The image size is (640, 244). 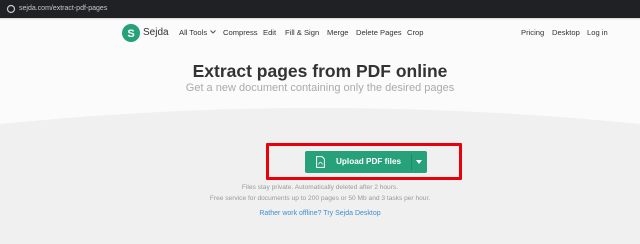 What do you see at coordinates (320, 71) in the screenshot?
I see `page-title: Extract pages from PDF online` at bounding box center [320, 71].